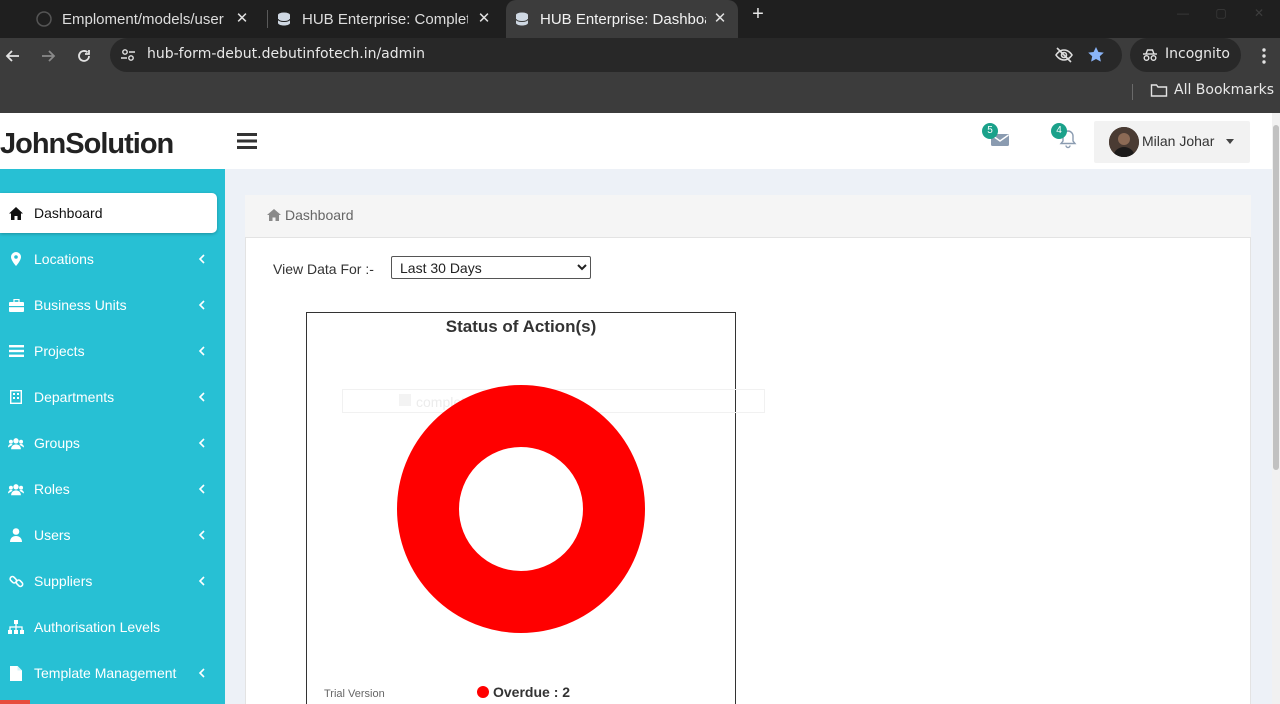  I want to click on avatar, so click(1124, 142).